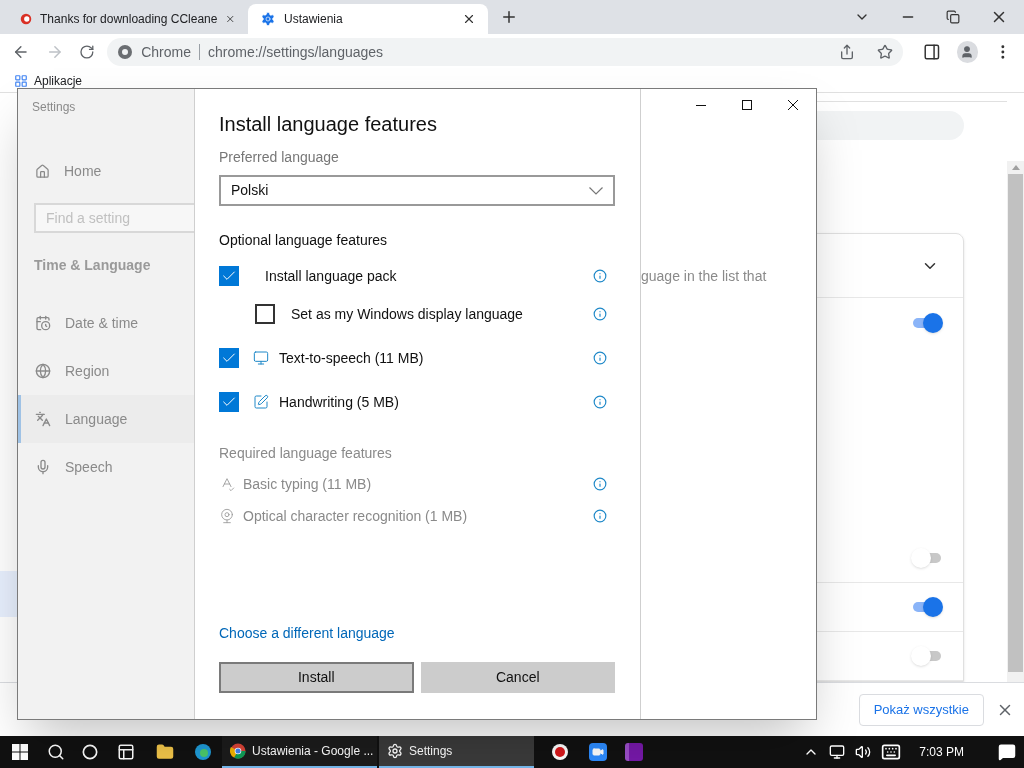 Image resolution: width=1024 pixels, height=768 pixels. Describe the element at coordinates (941, 752) in the screenshot. I see `clock-text: 7:03 PM` at that location.